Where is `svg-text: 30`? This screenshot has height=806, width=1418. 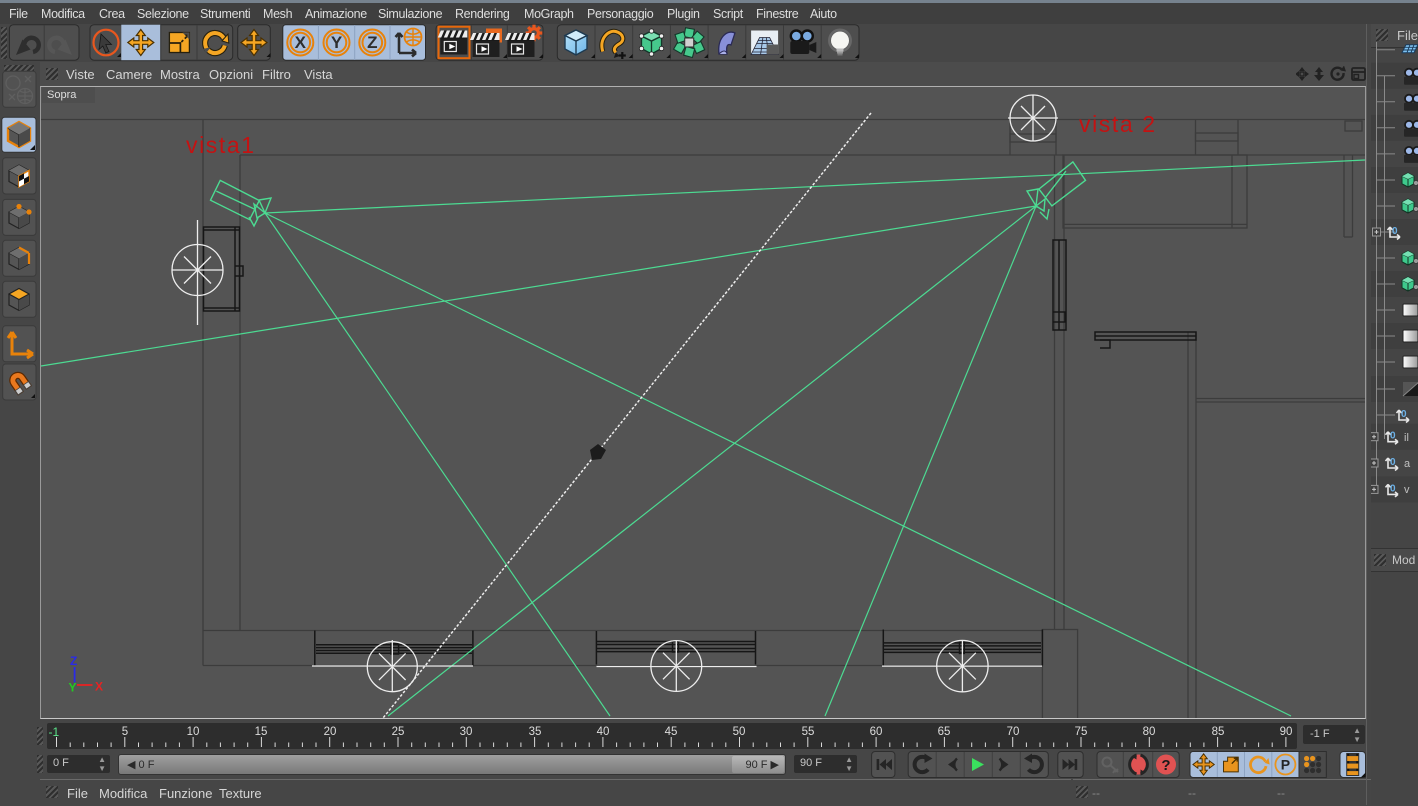
svg-text: 30 is located at coordinates (466, 732).